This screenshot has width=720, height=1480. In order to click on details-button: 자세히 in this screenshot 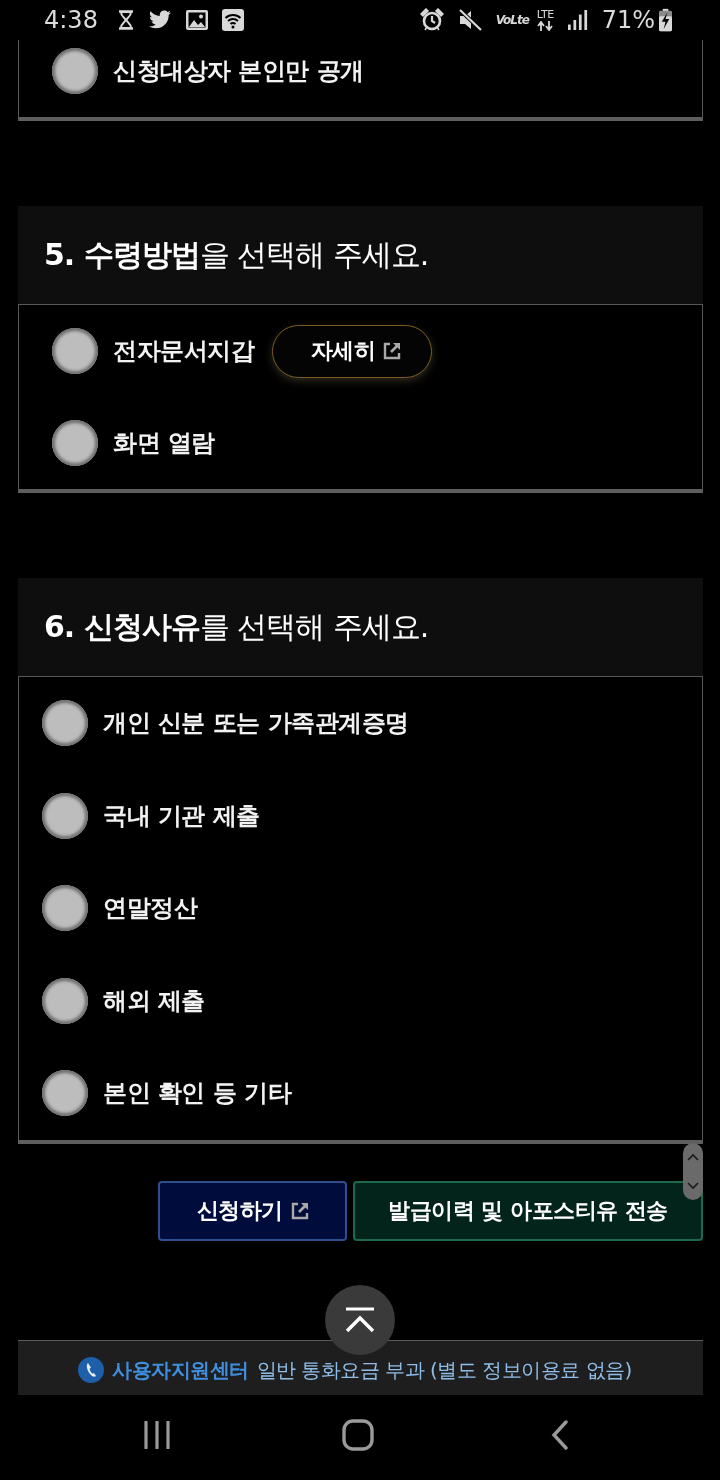, I will do `click(352, 351)`.